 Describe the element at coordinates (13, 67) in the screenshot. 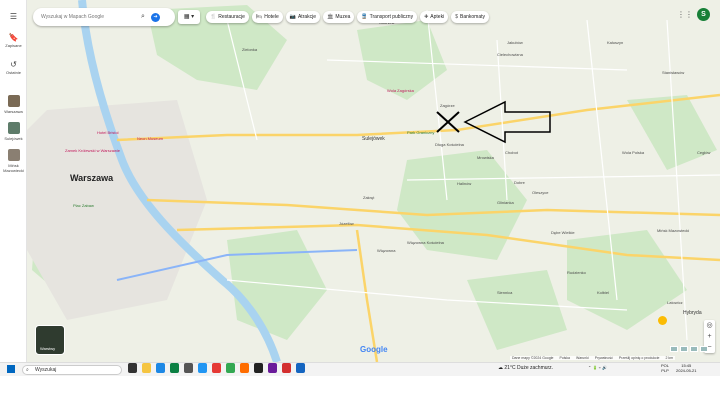

I see `recent-button: ↺ Ostatnie` at that location.